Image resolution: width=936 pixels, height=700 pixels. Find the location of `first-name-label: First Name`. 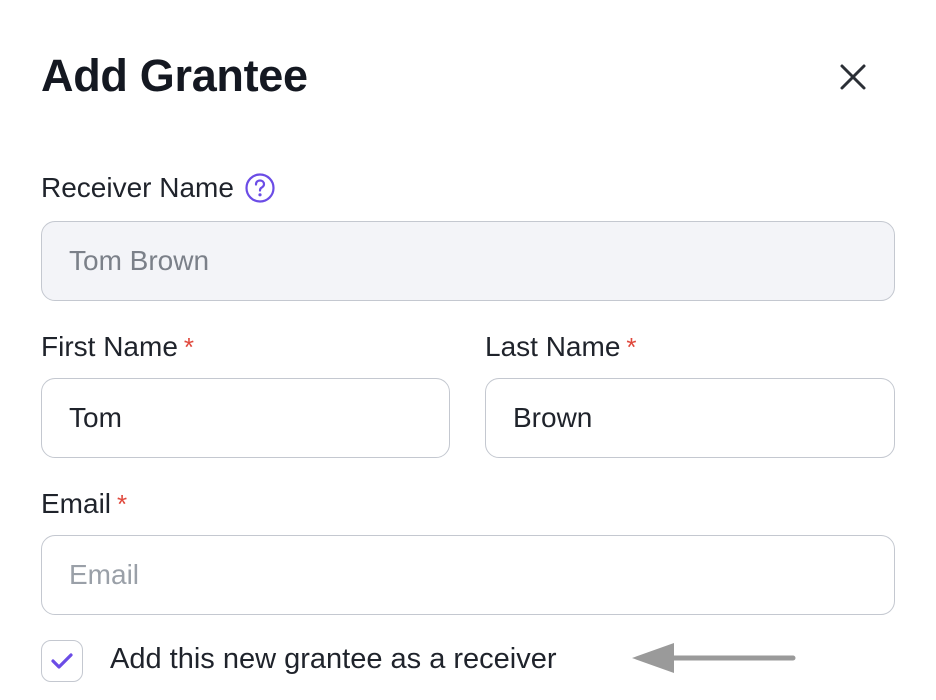

first-name-label: First Name is located at coordinates (109, 346).